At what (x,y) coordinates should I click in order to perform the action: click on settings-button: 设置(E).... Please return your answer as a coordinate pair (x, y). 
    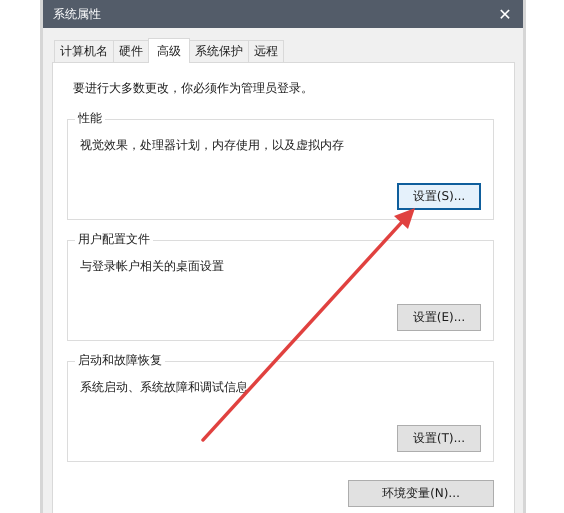
    Looking at the image, I should click on (439, 317).